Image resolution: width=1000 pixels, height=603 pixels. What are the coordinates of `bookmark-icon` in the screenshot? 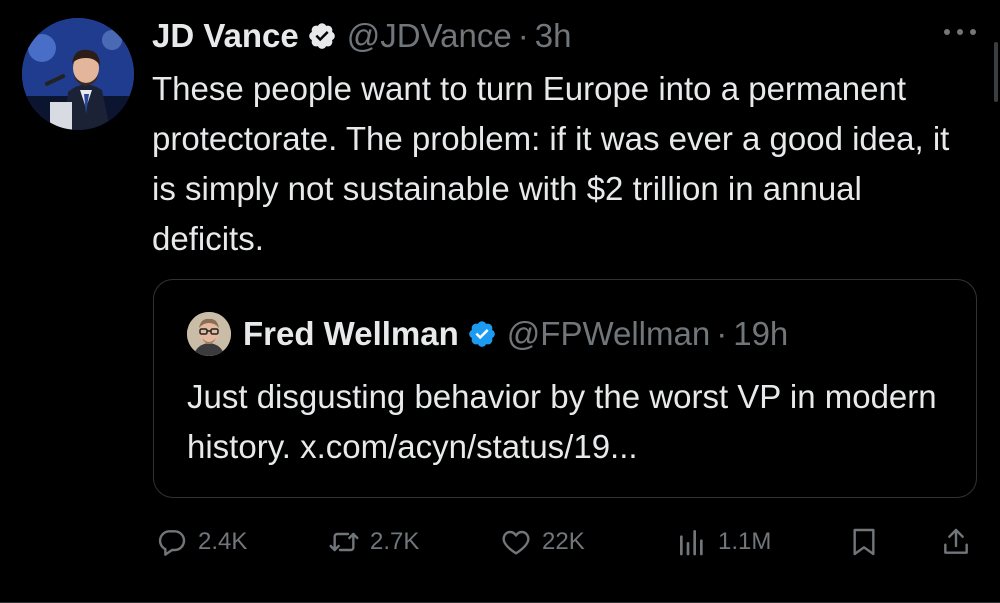 It's located at (864, 542).